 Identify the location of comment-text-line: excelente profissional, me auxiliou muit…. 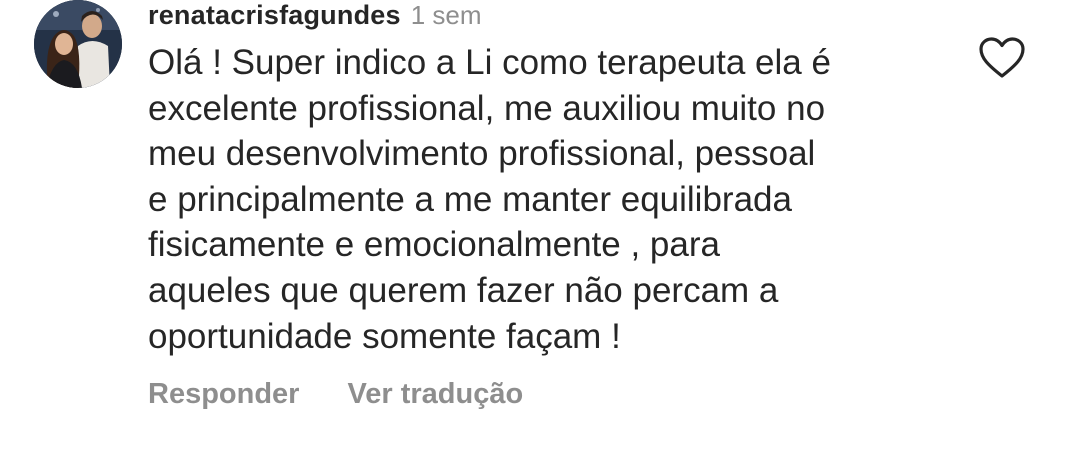
(487, 108).